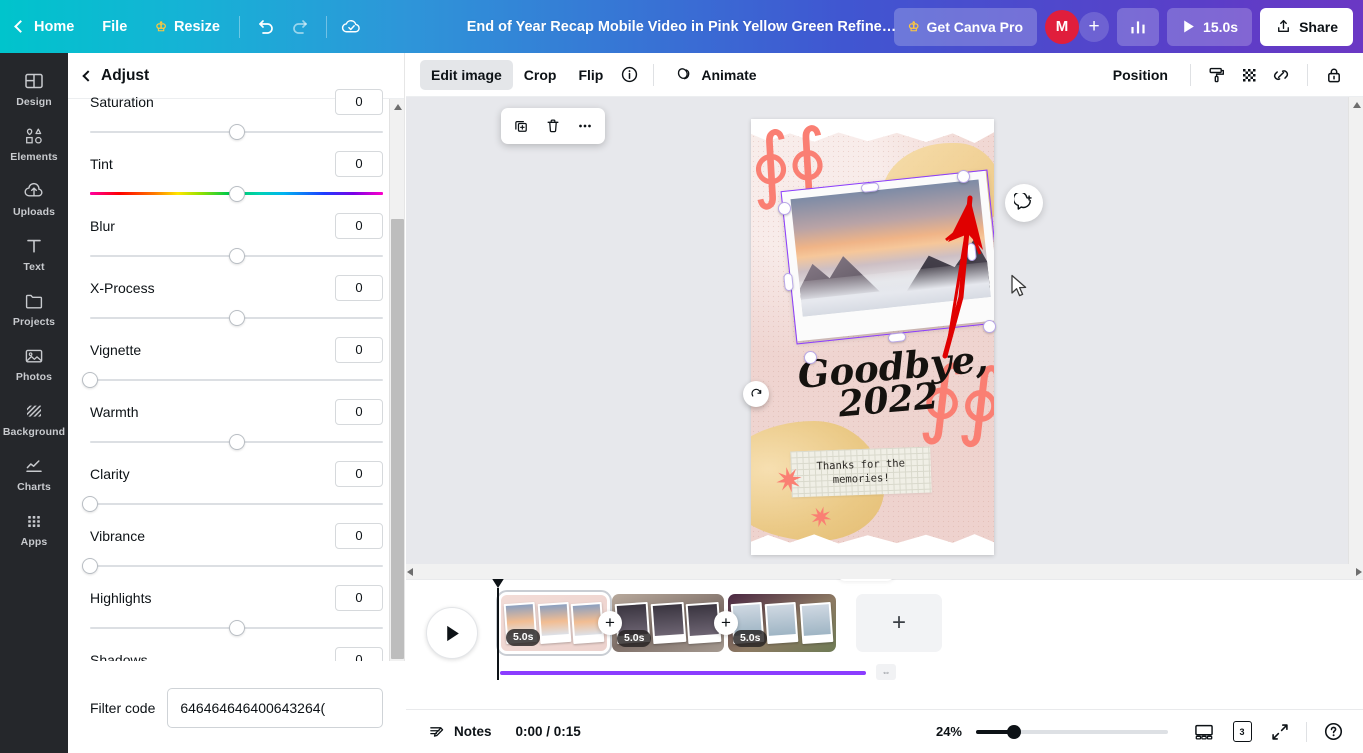 This screenshot has height=753, width=1363. I want to click on animate-button: Animate, so click(715, 75).